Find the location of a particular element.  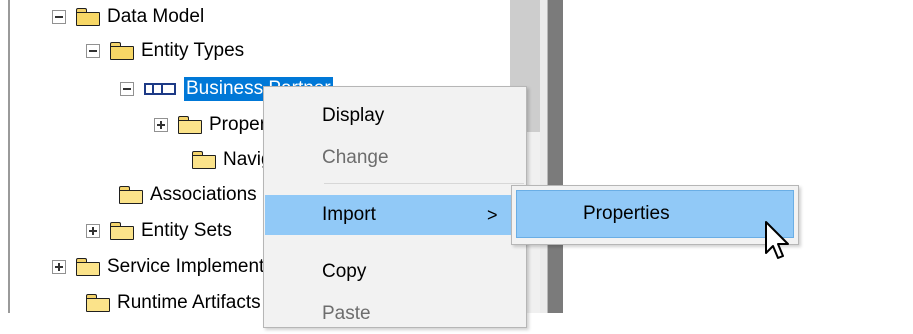

tree-node-entity-types: Entity Types is located at coordinates (165, 51).